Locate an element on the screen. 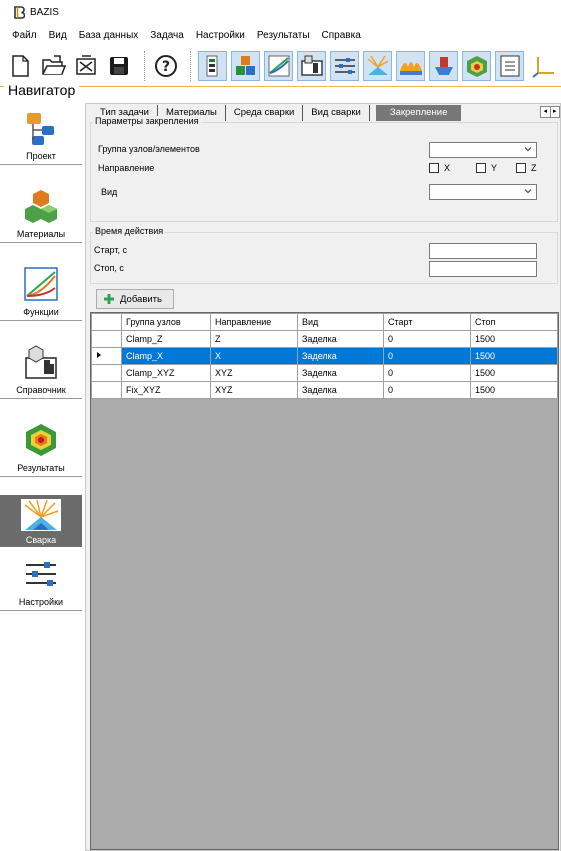 This screenshot has width=561, height=851. table-row: Fix_XYZ XYZ Заделка 0 1500 is located at coordinates (324, 390).